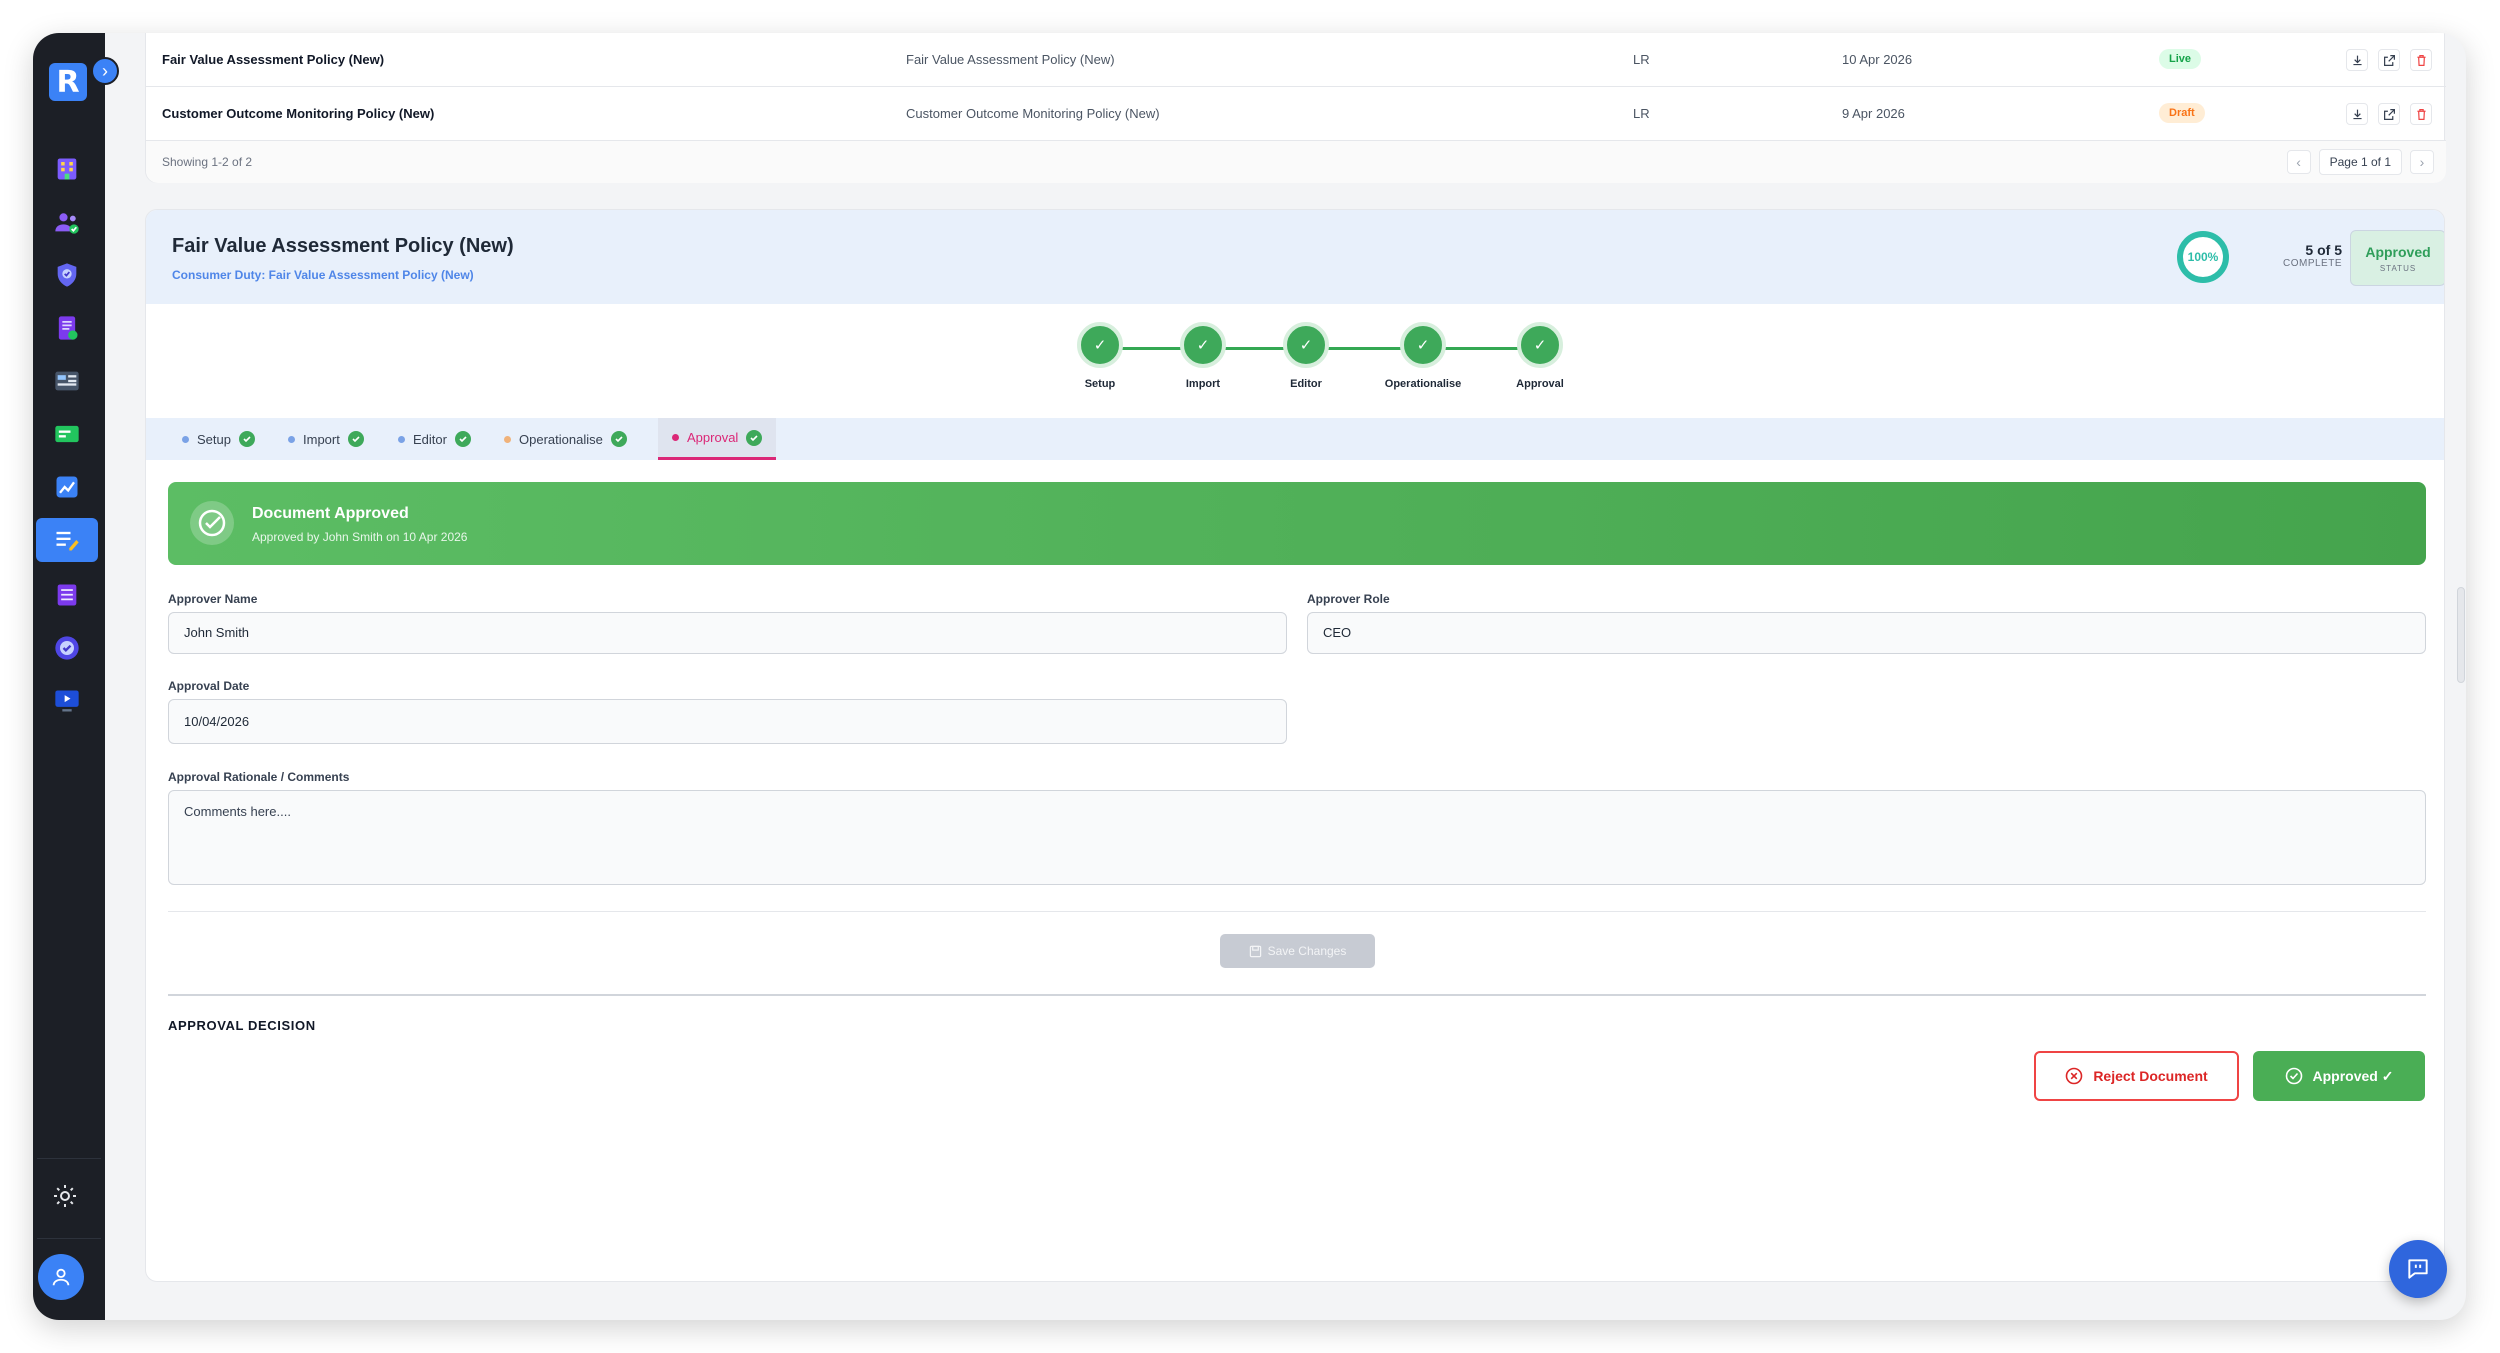 The width and height of the screenshot is (2500, 1353). Describe the element at coordinates (1296, 162) in the screenshot. I see `table-footer: Showing 1-2 of 2 ‹ Page 1 of 1 ›` at that location.